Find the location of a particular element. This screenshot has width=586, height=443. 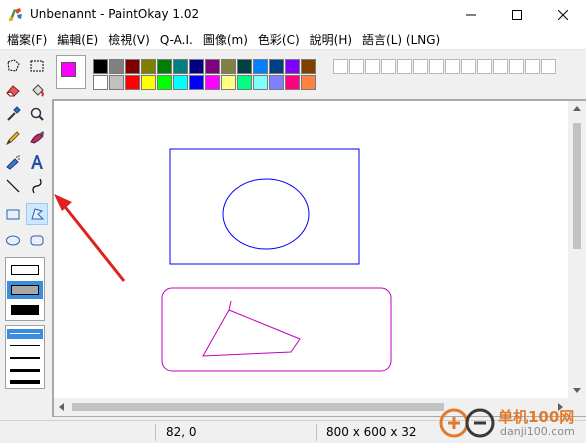

close-button is located at coordinates (563, 15).